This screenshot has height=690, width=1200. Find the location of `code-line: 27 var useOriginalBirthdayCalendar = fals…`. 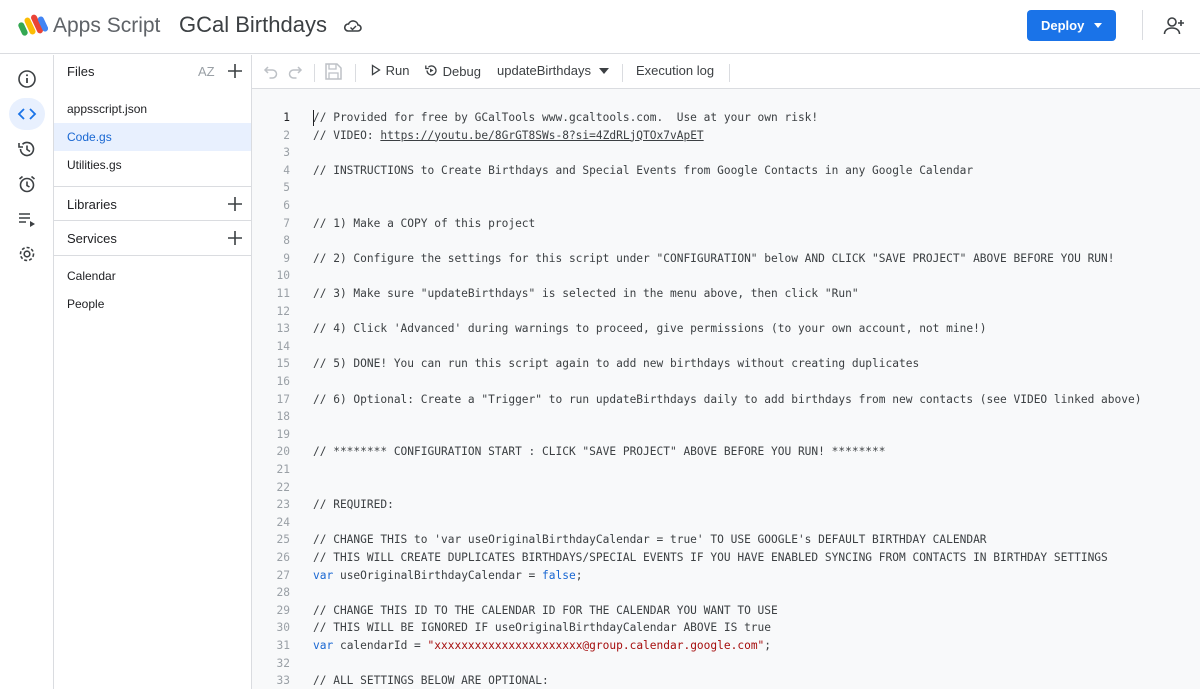

code-line: 27 var useOriginalBirthdayCalendar = fals… is located at coordinates (726, 576).